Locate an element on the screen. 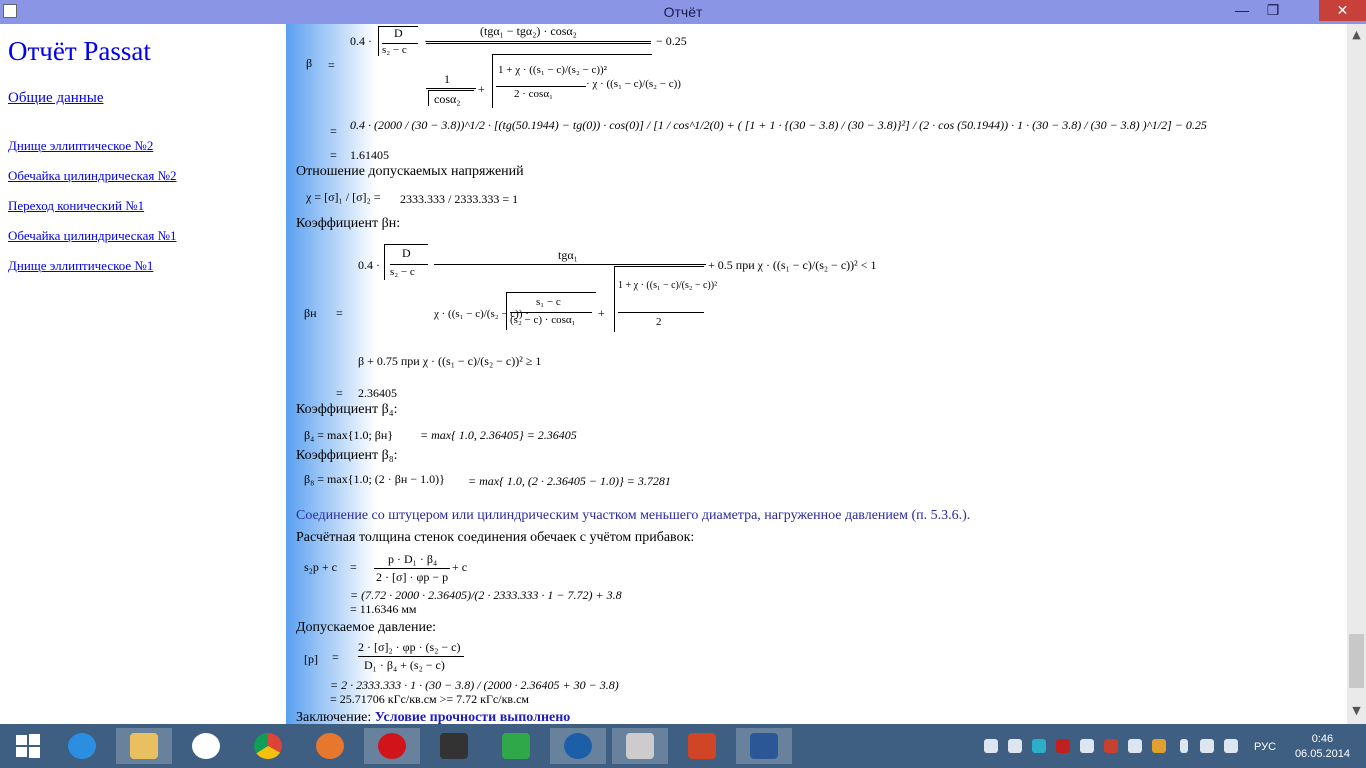 This screenshot has height=768, width=1366. betaH-den-mid-top: s₁ − c is located at coordinates (548, 302).